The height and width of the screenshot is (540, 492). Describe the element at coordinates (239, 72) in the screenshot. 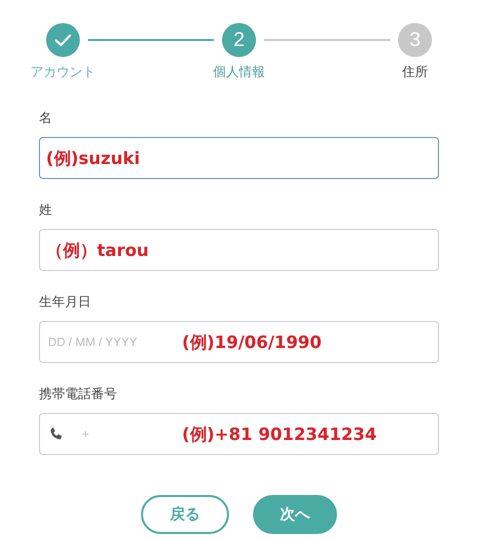

I see `step-label: 個人情報` at that location.